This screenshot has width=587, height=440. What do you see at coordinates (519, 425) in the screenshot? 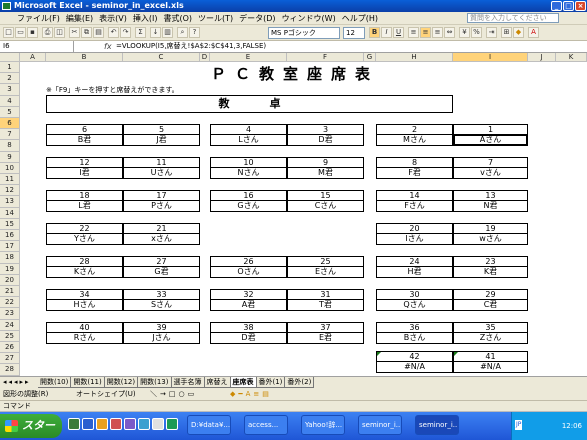
I see `ime-indicator: JP` at bounding box center [519, 425].